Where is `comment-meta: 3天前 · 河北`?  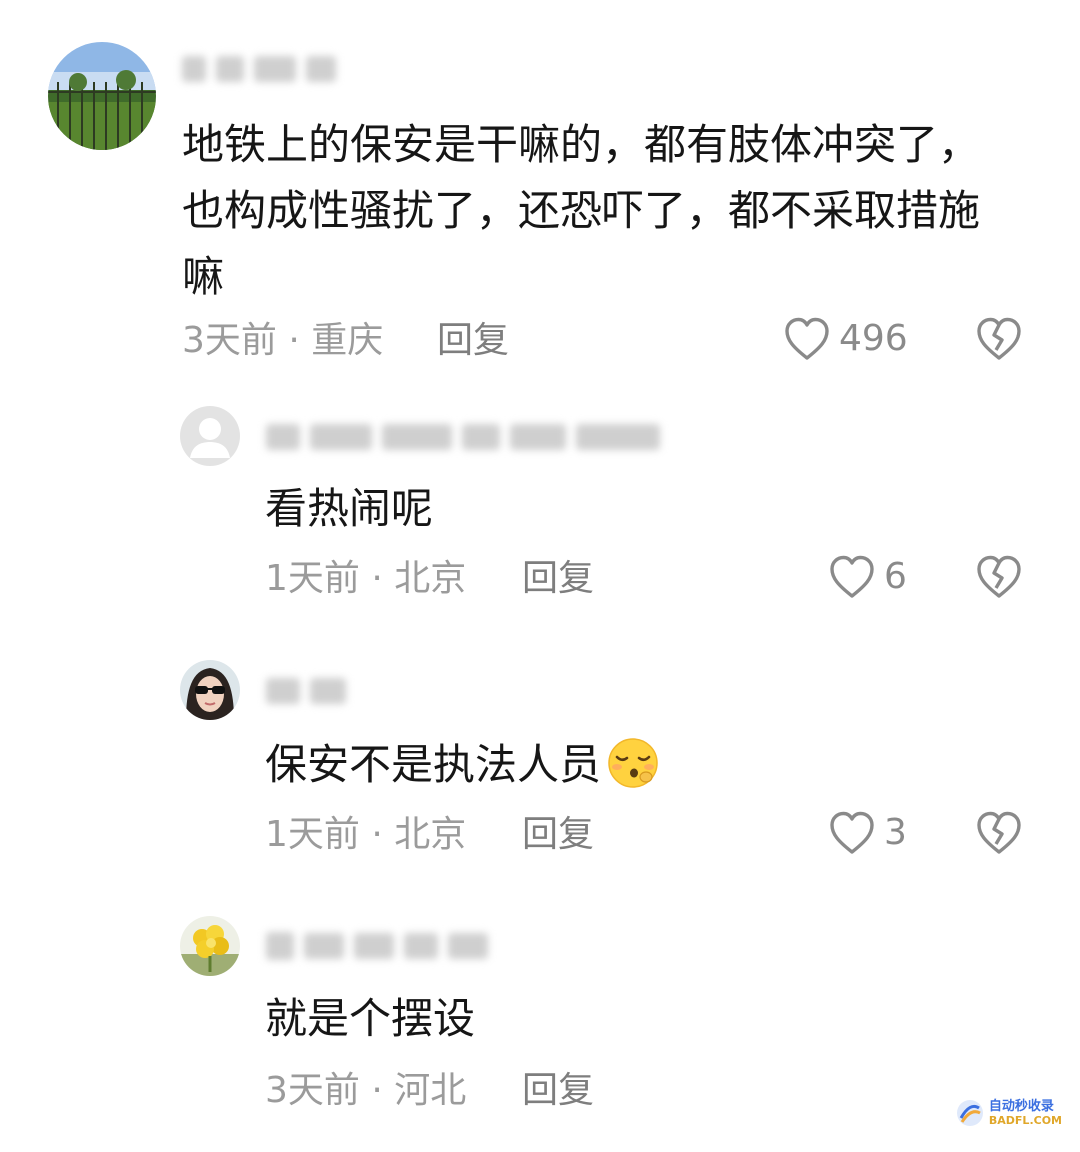 comment-meta: 3天前 · 河北 is located at coordinates (365, 1091).